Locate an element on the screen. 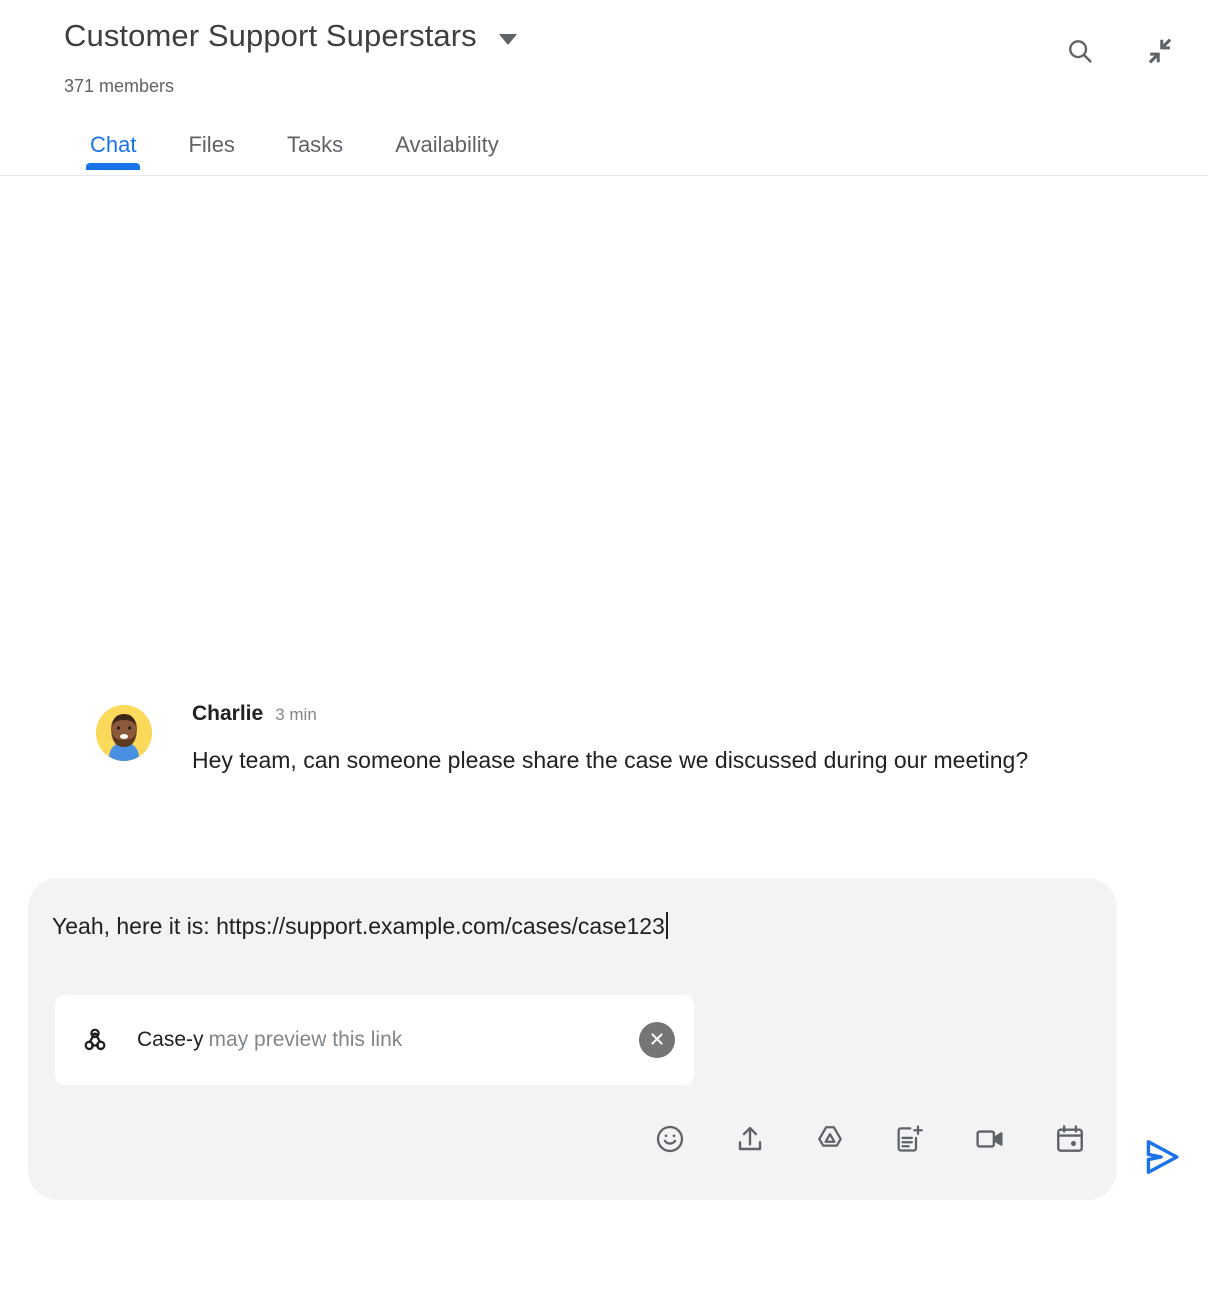  video-camera-icon is located at coordinates (990, 1140).